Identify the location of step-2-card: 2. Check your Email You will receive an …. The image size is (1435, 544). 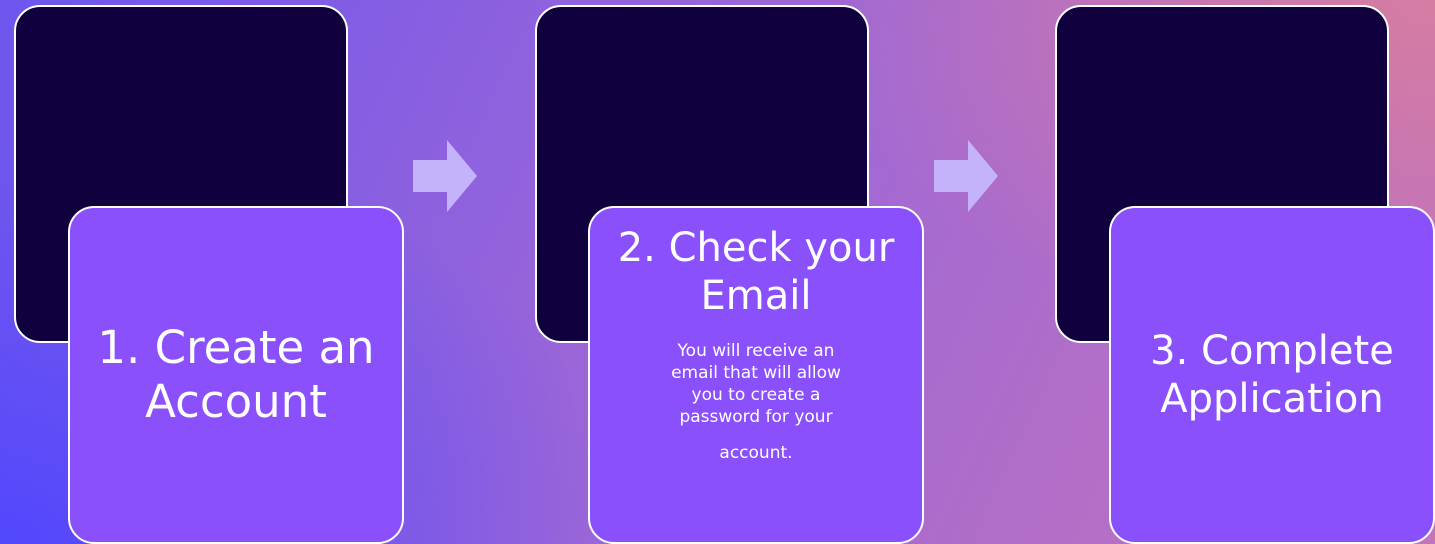
(756, 375).